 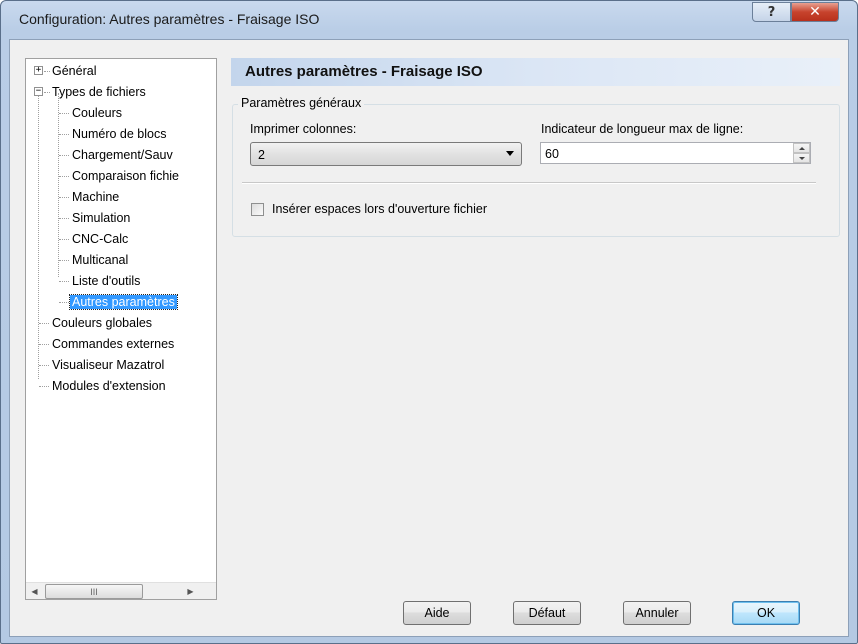 I want to click on tree-item-general: + Général, so click(x=121, y=71).